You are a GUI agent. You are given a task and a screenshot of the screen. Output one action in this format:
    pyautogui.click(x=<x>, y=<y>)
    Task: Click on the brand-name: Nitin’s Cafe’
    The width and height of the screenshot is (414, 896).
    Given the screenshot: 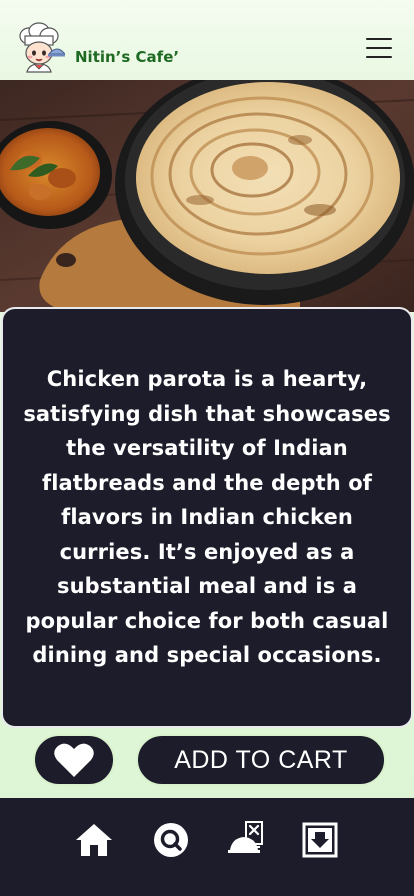 What is the action you would take?
    pyautogui.click(x=127, y=57)
    